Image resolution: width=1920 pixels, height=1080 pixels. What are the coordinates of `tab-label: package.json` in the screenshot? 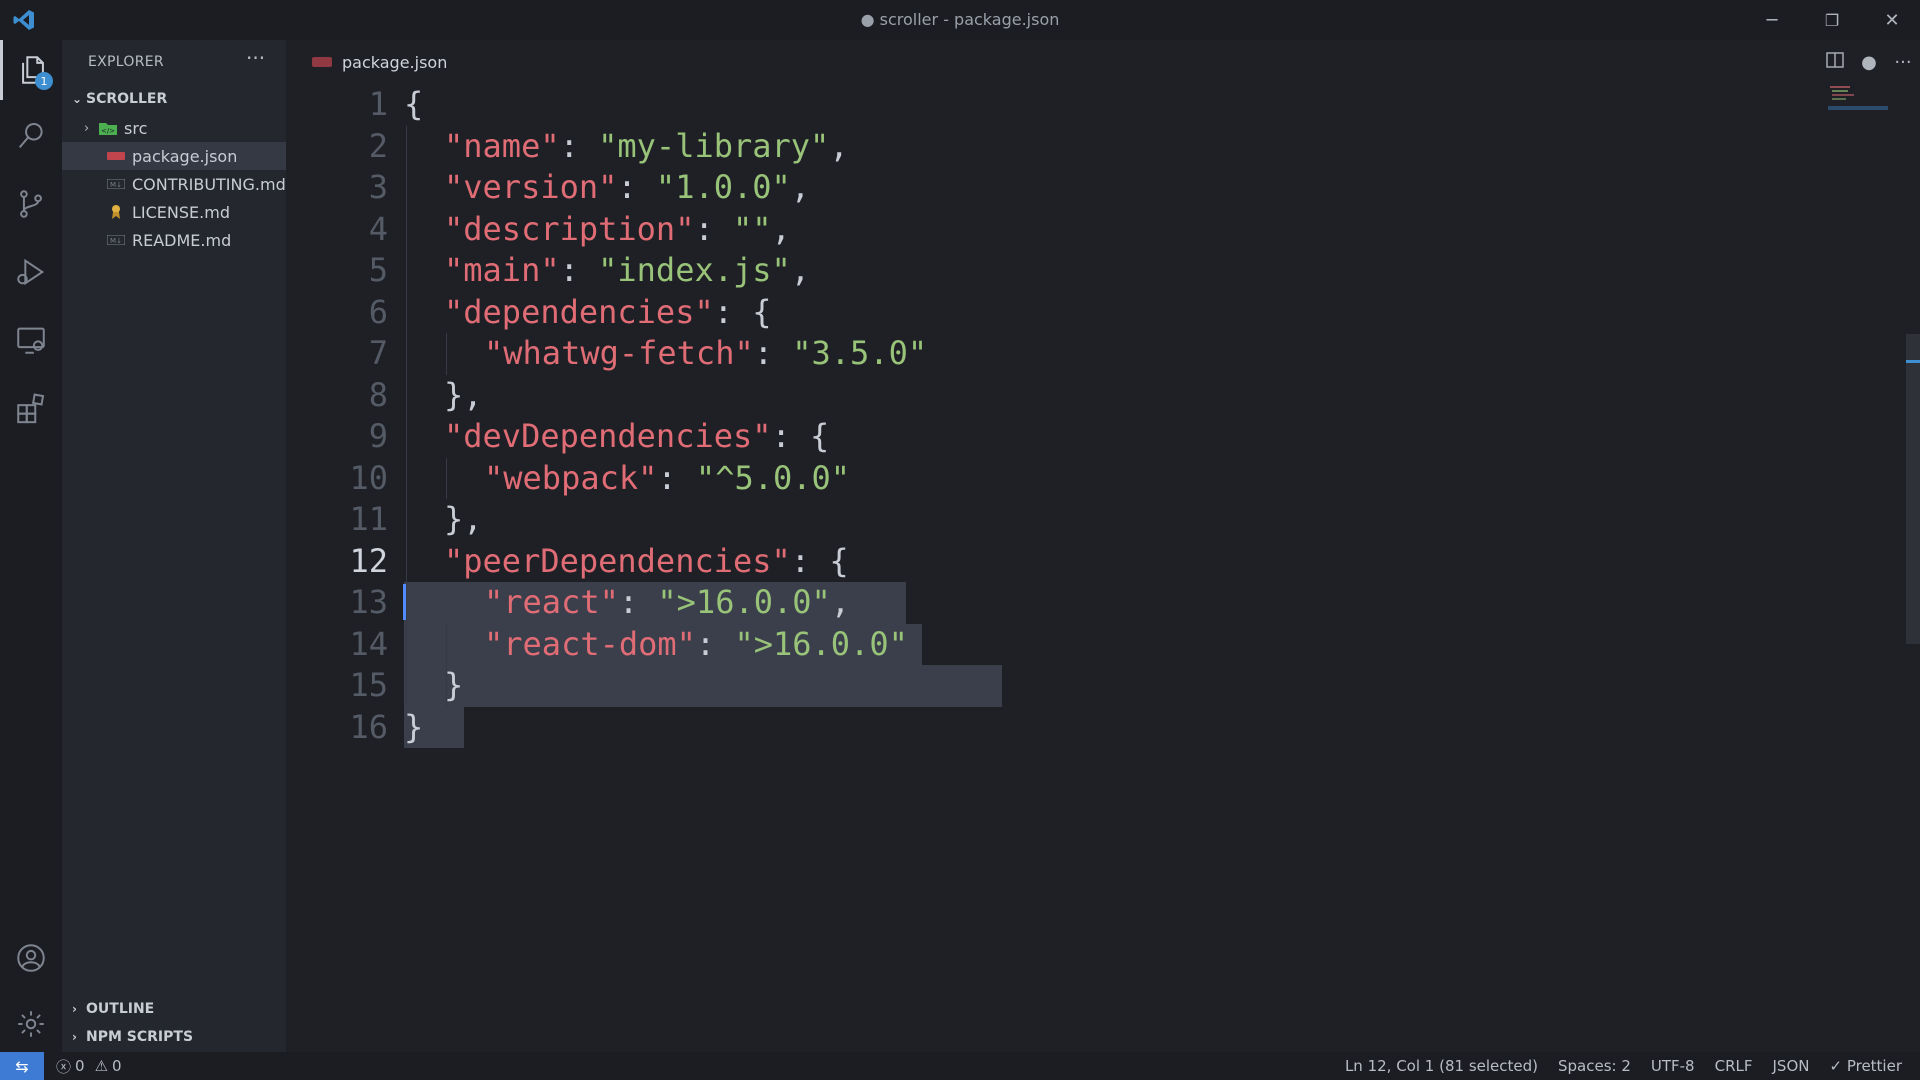 It's located at (395, 62).